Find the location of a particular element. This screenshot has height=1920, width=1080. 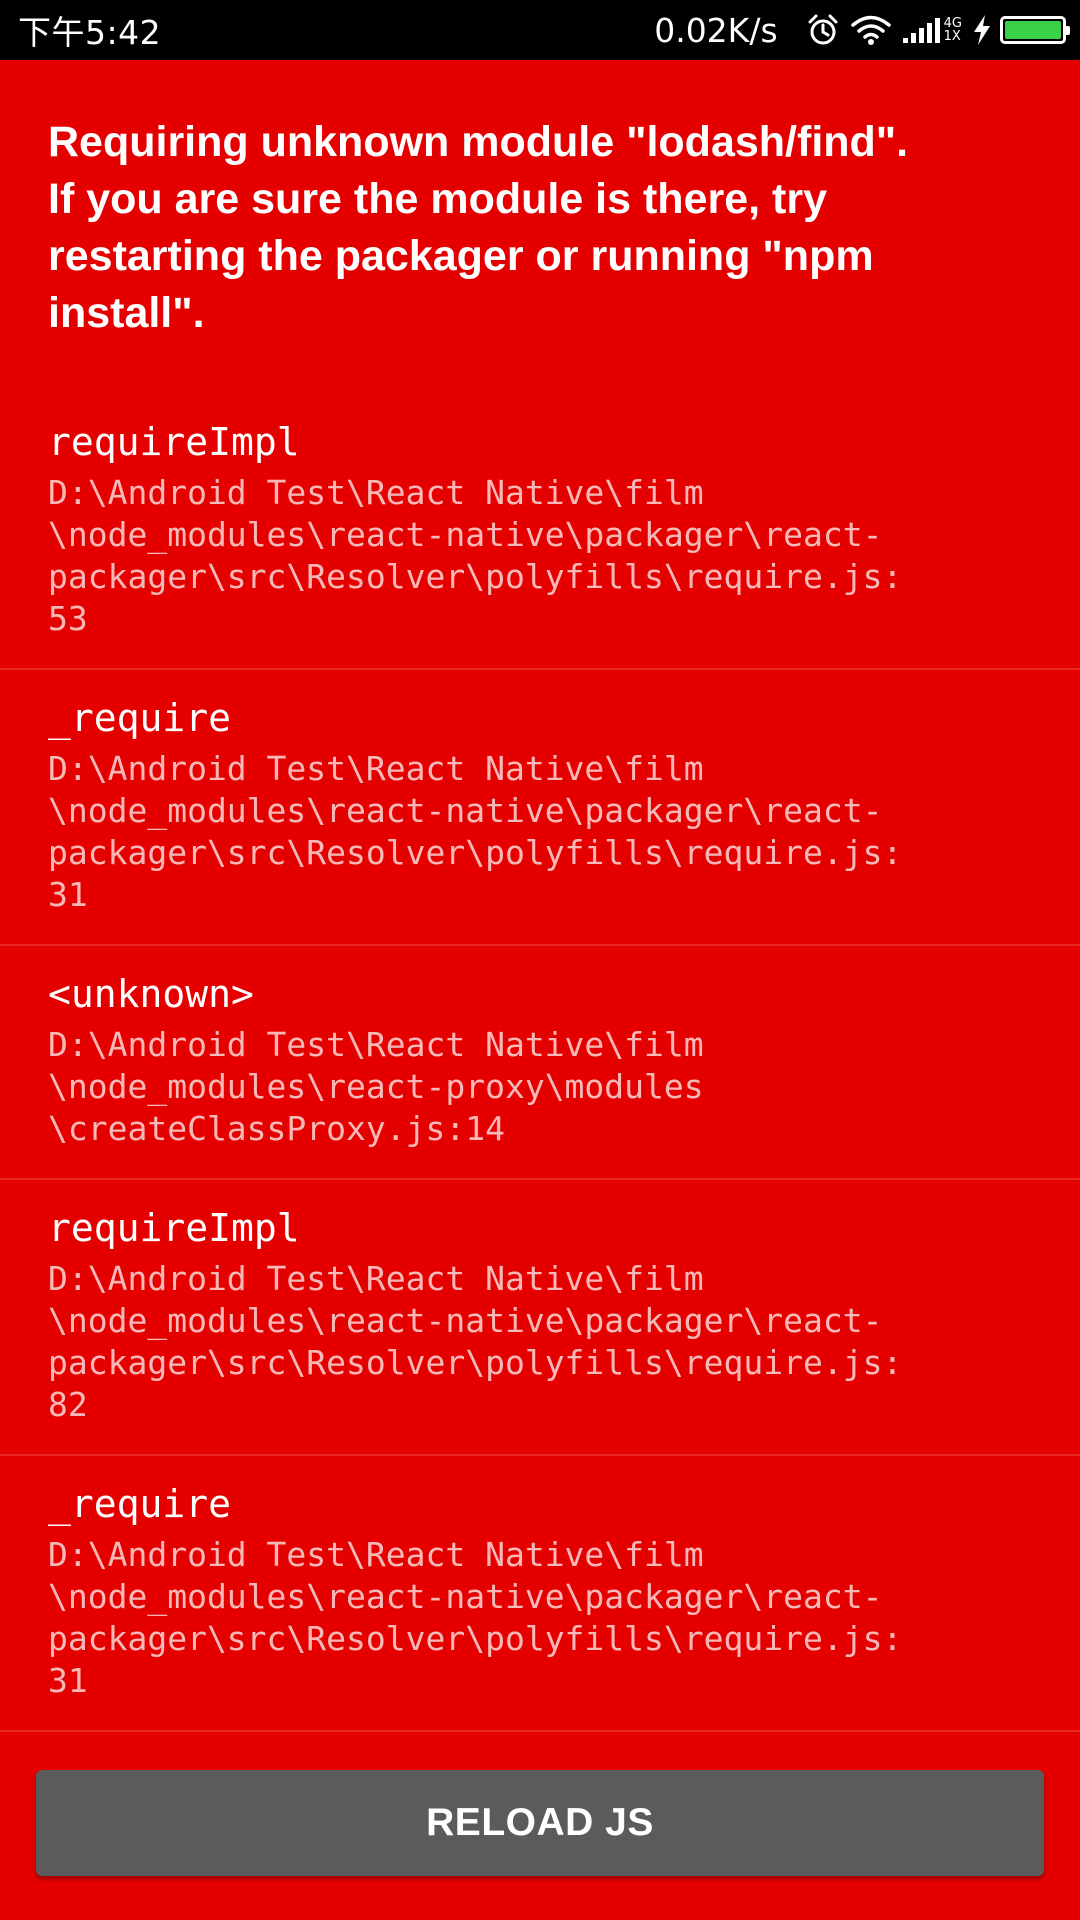

status-icons: 0.02K/s 4G 1X is located at coordinates (862, 30).